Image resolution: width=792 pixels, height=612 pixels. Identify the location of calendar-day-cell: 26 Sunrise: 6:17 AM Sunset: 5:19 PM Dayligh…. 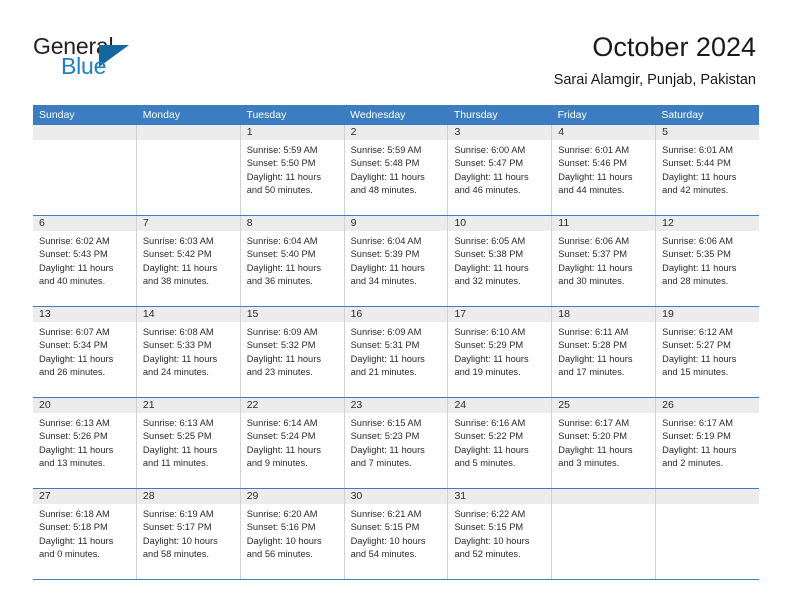
(708, 443).